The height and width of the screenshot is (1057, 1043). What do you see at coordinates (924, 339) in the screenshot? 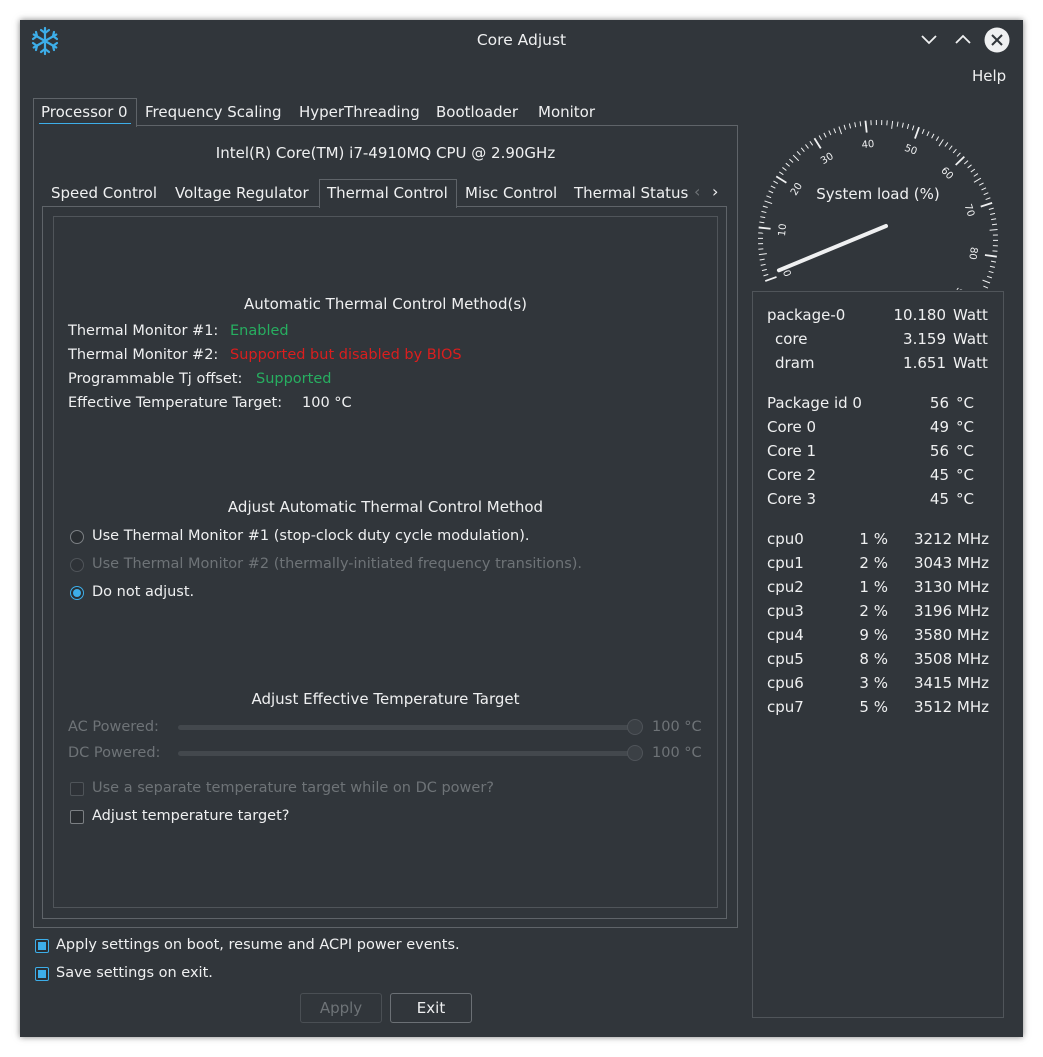
I see `power-value: 3.159` at bounding box center [924, 339].